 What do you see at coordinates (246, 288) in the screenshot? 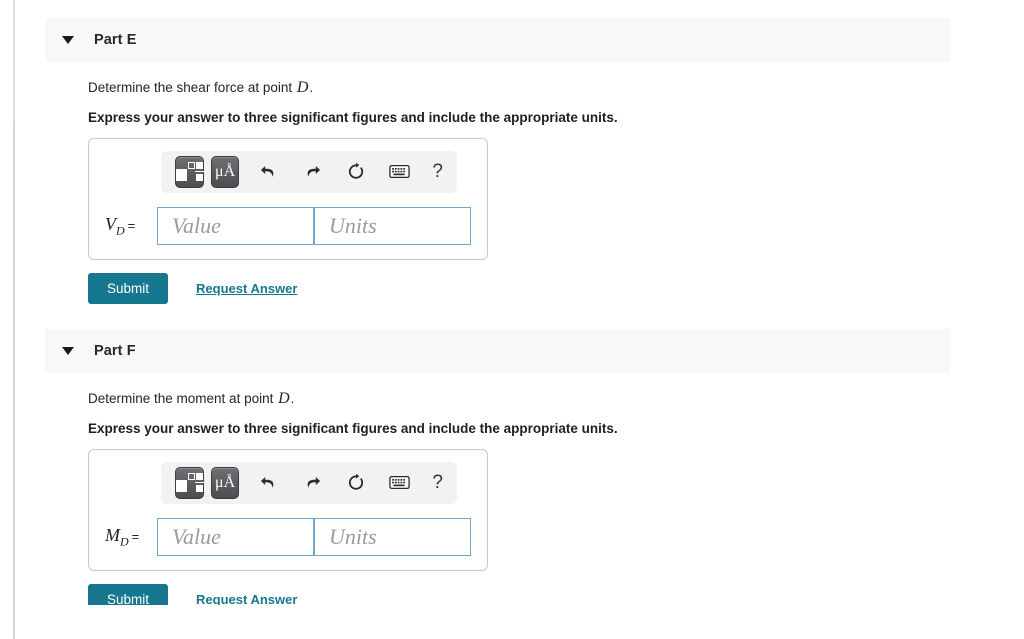
I see `request-answer-link-e: Request Answer` at bounding box center [246, 288].